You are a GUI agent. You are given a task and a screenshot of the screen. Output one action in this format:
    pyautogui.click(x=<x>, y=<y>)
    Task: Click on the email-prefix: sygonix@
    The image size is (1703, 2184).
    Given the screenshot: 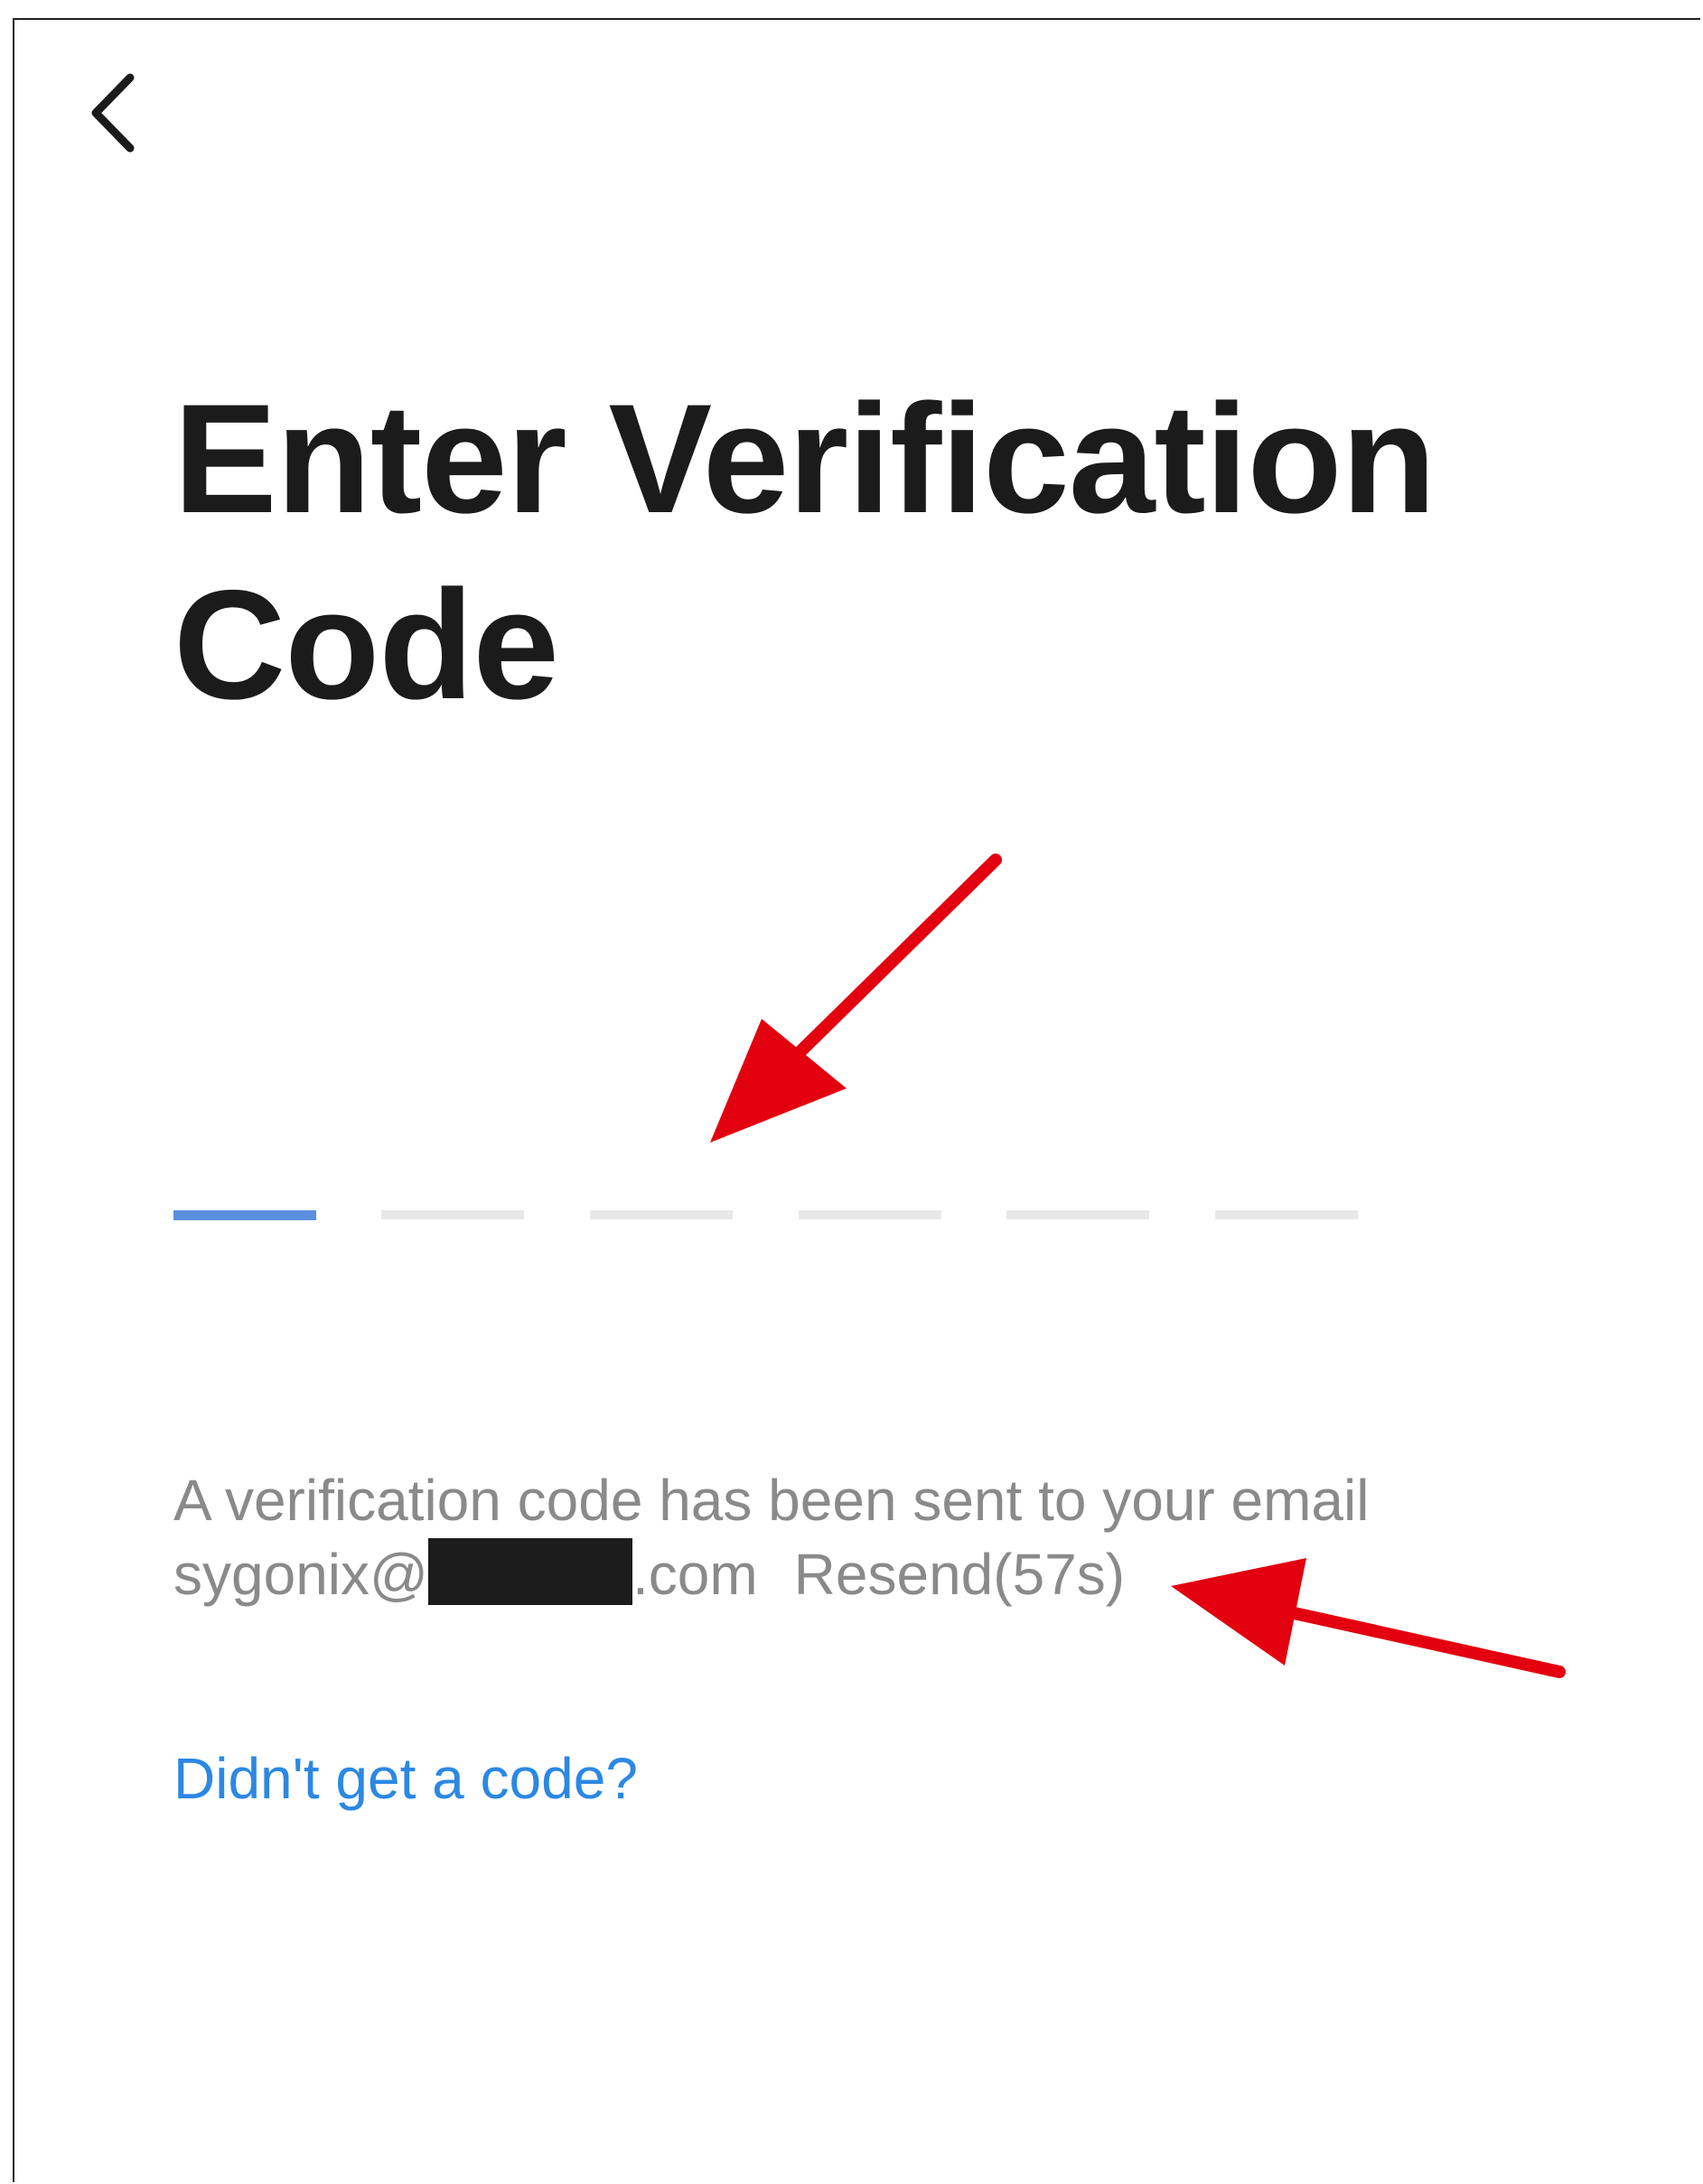 What is the action you would take?
    pyautogui.click(x=300, y=1574)
    